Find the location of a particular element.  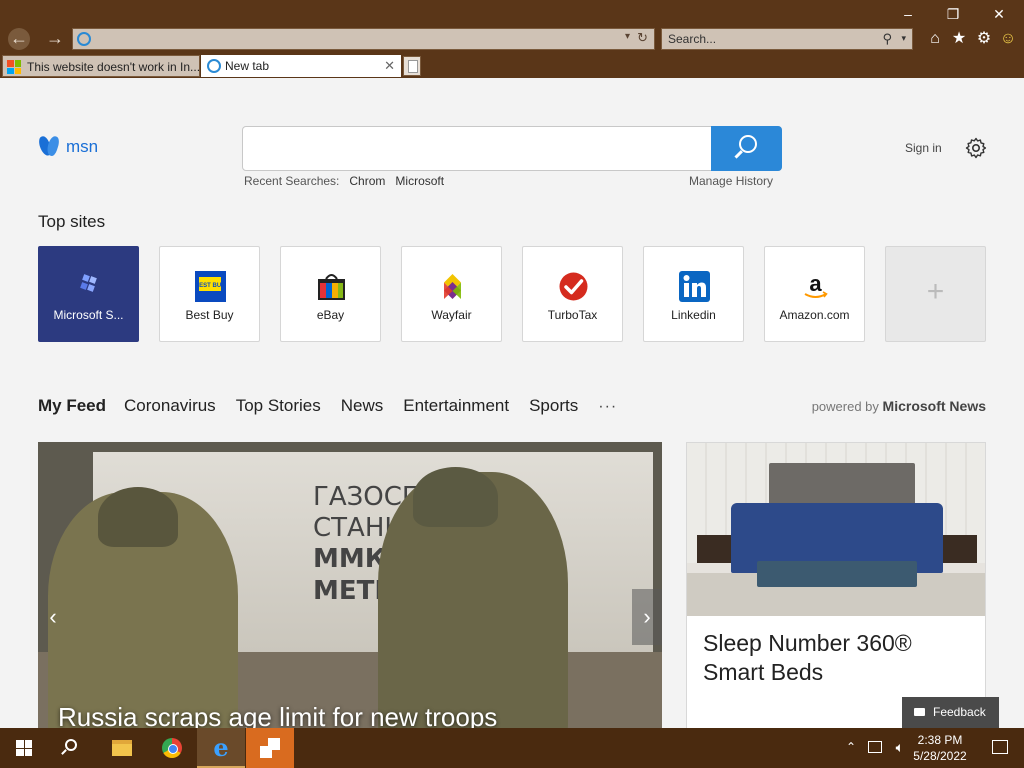

home-icon: ⌂ is located at coordinates (935, 39).